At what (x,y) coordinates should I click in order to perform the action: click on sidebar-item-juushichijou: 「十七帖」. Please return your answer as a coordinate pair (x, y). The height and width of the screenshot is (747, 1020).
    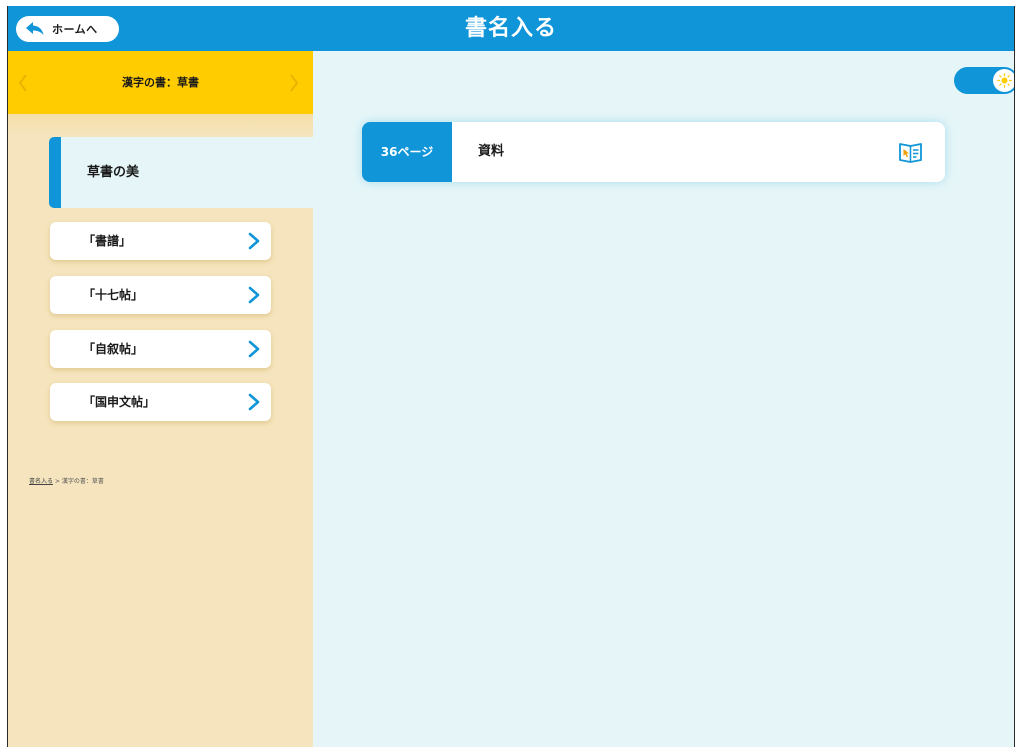
    Looking at the image, I should click on (160, 295).